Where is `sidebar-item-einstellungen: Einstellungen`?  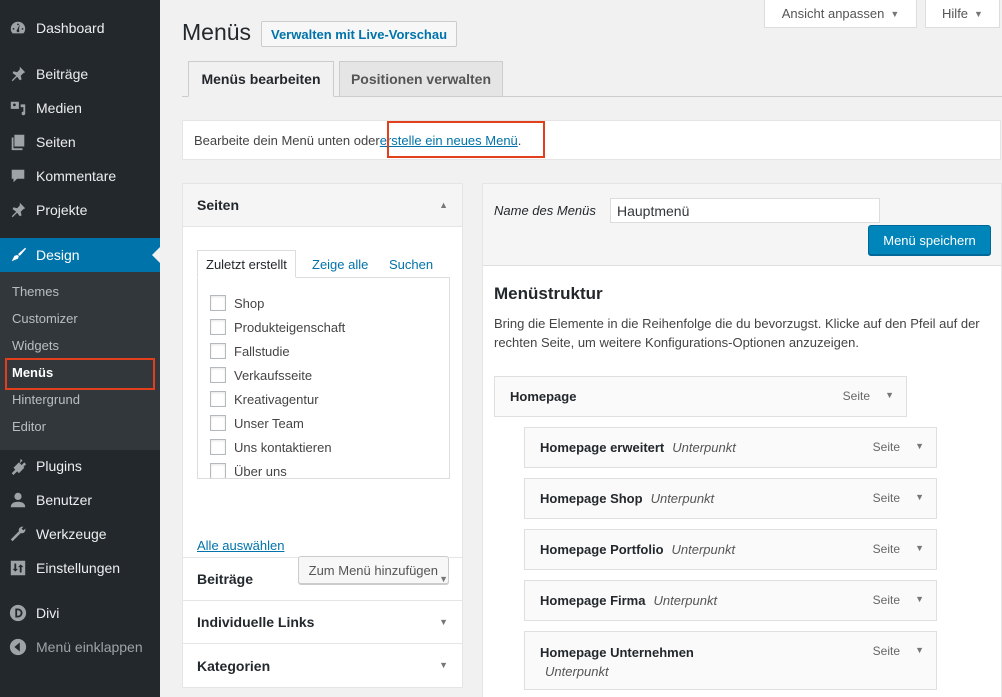
sidebar-item-einstellungen: Einstellungen is located at coordinates (80, 568).